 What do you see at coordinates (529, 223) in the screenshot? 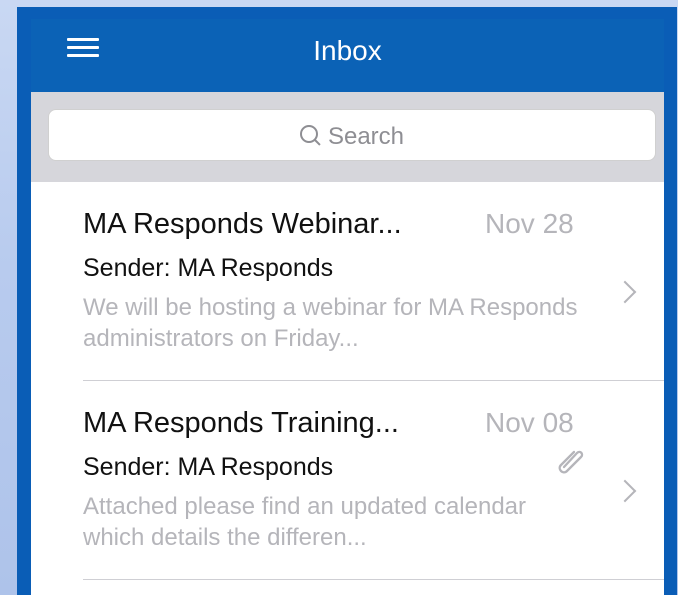
I see `message-date: Nov 28` at bounding box center [529, 223].